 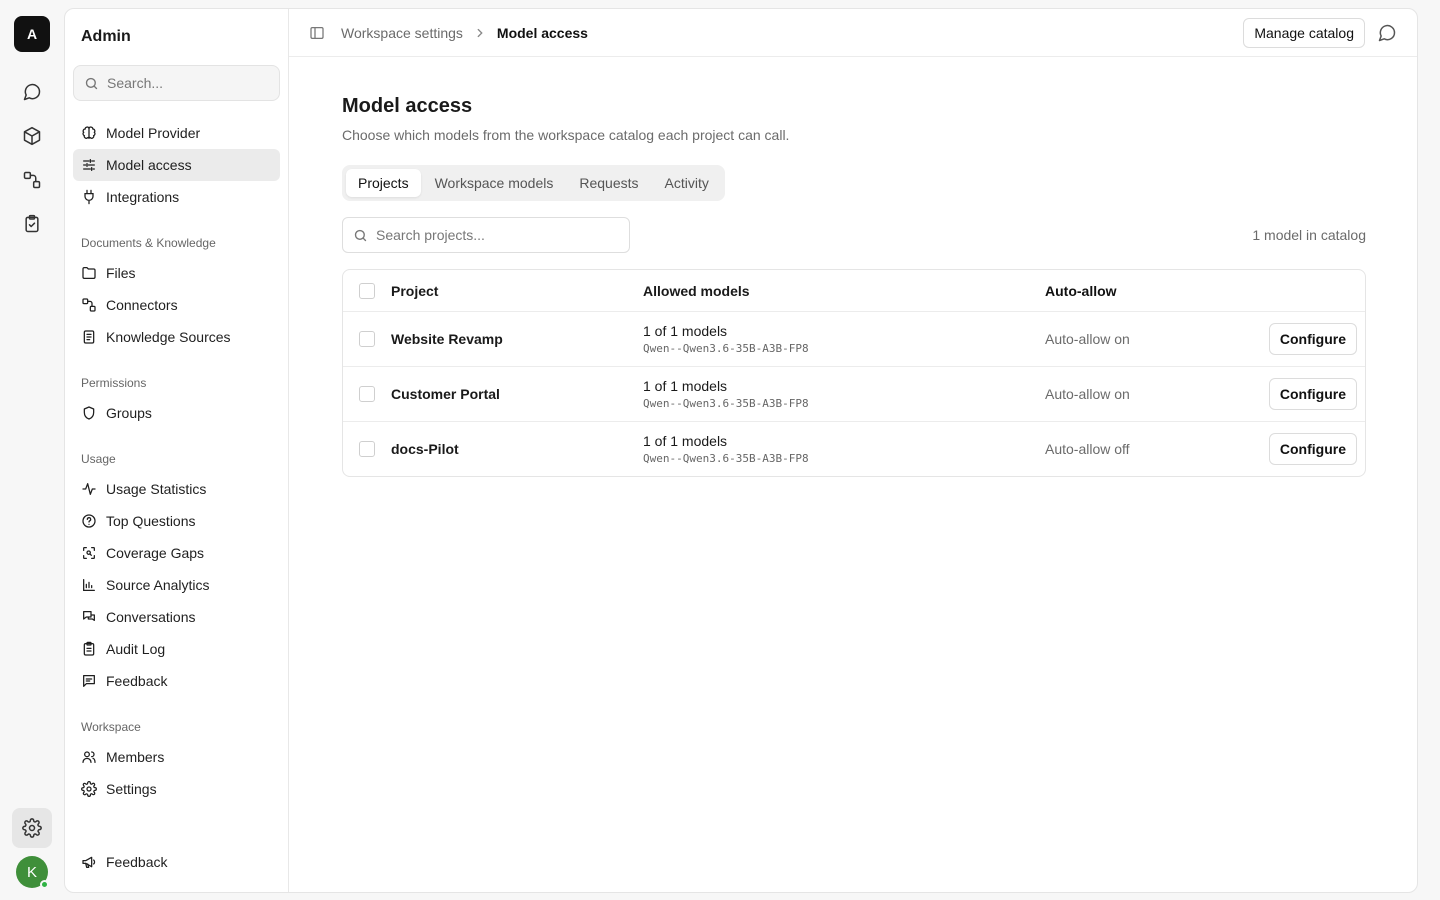 I want to click on project-search, so click(x=486, y=235).